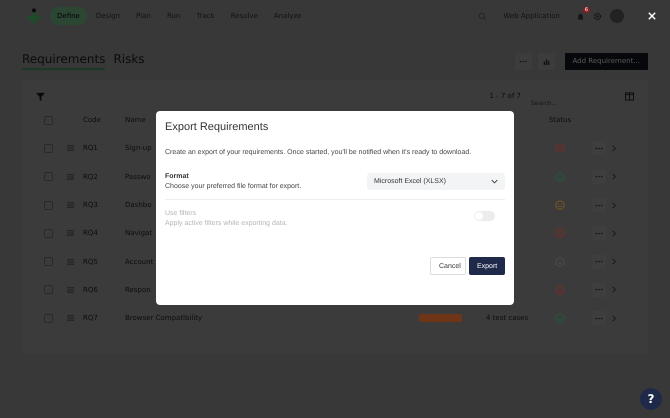 The image size is (670, 418). I want to click on dialog-title: Export Requirements, so click(217, 127).